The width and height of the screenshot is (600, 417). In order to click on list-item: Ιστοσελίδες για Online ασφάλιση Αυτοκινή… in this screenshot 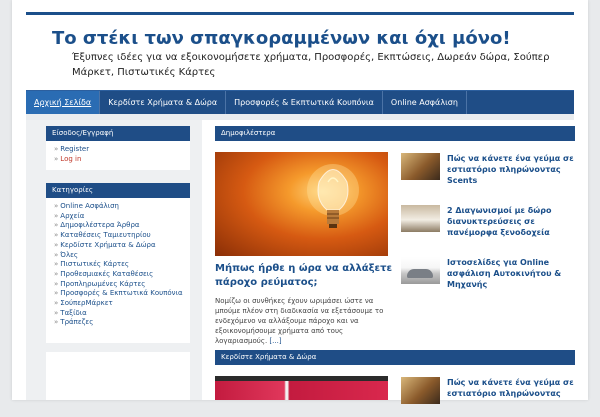, I will do `click(491, 277)`.